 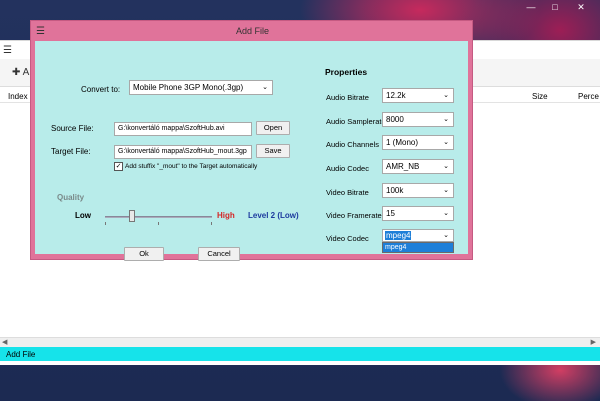 I want to click on column-percent: Perce, so click(x=588, y=96).